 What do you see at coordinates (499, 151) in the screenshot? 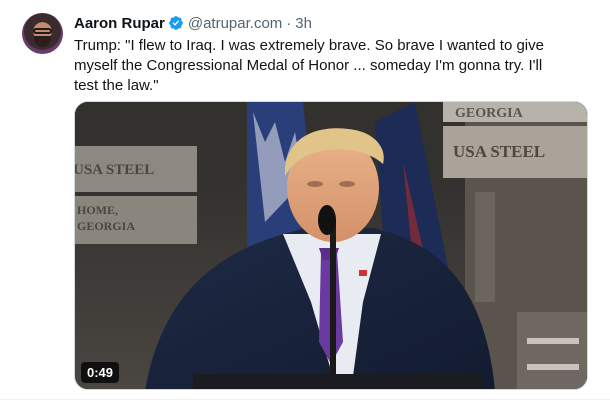
I see `sign-usa-steel-right: USA STEEL` at bounding box center [499, 151].